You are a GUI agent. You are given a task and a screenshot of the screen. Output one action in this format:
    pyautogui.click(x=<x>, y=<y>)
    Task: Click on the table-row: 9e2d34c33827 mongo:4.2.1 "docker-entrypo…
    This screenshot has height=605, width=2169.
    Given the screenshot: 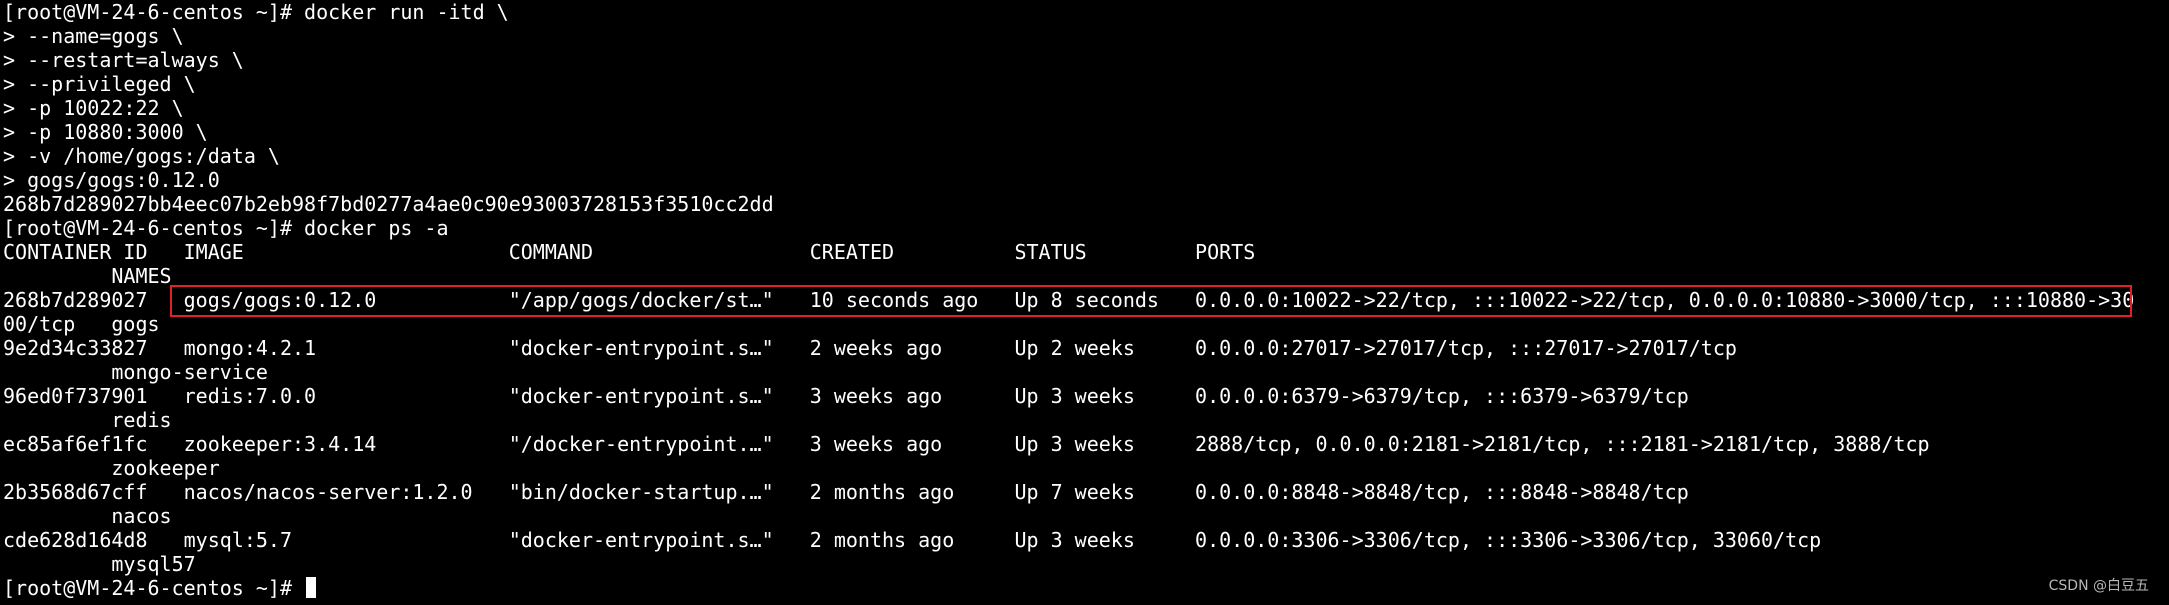 What is the action you would take?
    pyautogui.click(x=870, y=348)
    